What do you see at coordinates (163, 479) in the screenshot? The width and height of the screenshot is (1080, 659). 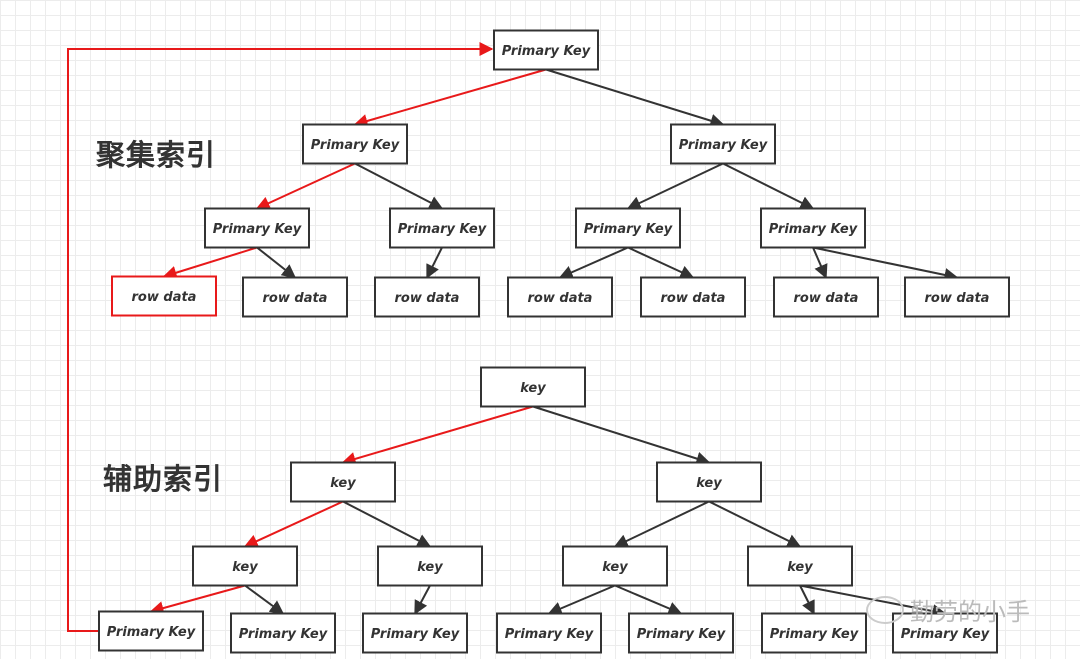 I see `secondary-index-title: 辅助索引` at bounding box center [163, 479].